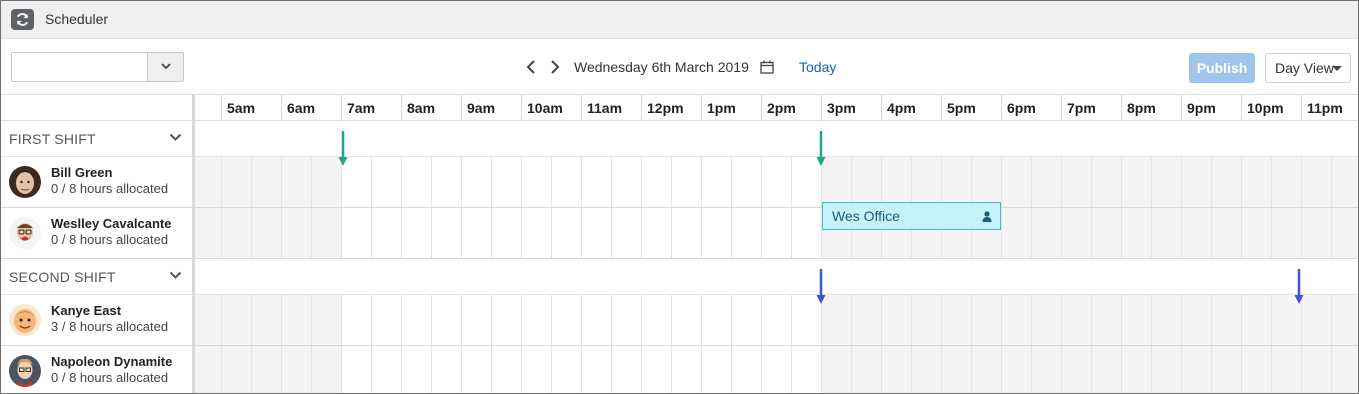 This screenshot has width=1359, height=394. Describe the element at coordinates (1265, 108) in the screenshot. I see `hour-label: 10pm` at that location.